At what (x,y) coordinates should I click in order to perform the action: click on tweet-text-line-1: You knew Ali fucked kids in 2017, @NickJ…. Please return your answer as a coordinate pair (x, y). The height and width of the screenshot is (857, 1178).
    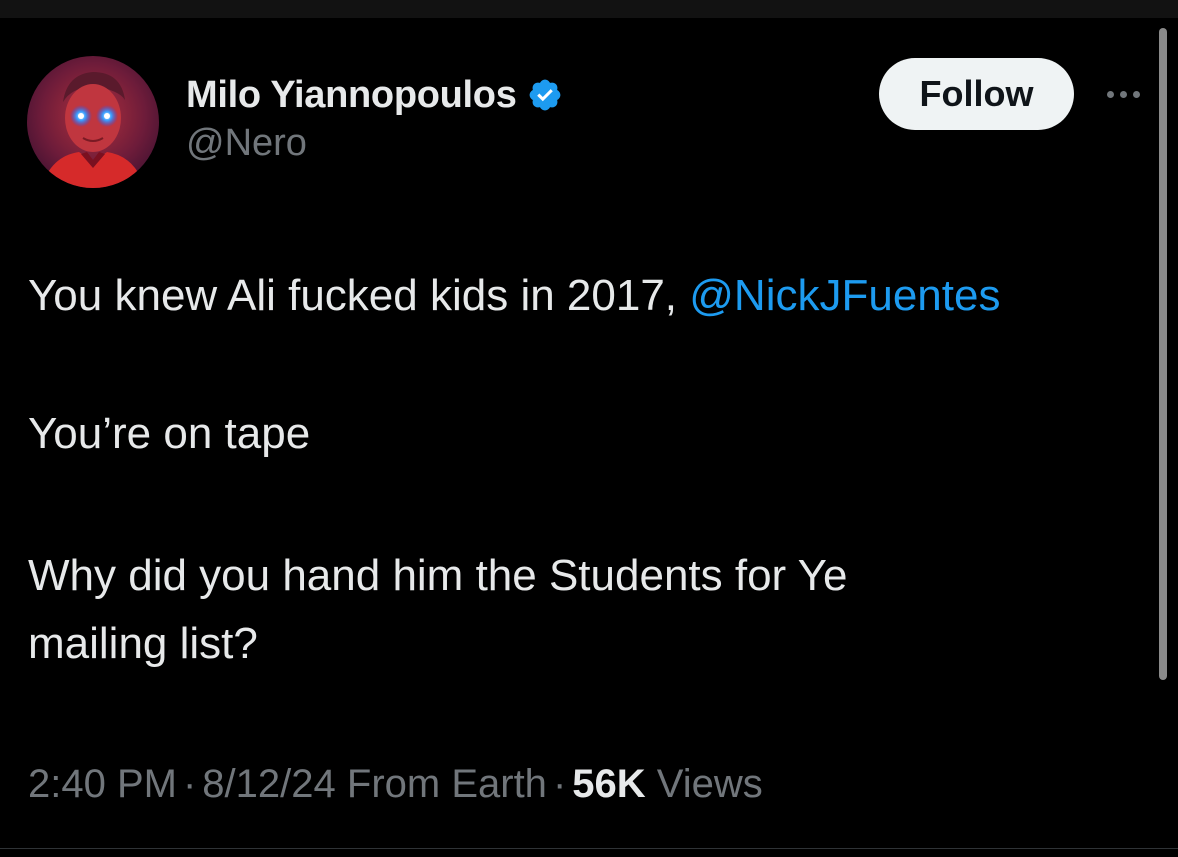
    Looking at the image, I should click on (514, 296).